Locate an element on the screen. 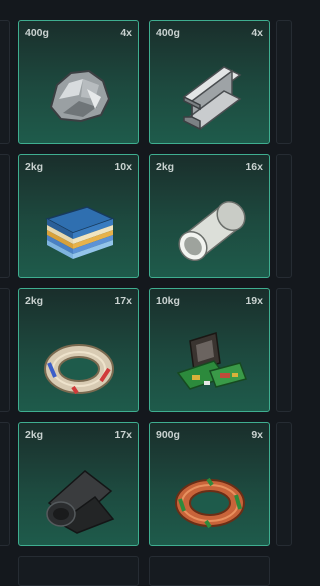  inventory-slot-electronics: 10kg 19x is located at coordinates (209, 350).